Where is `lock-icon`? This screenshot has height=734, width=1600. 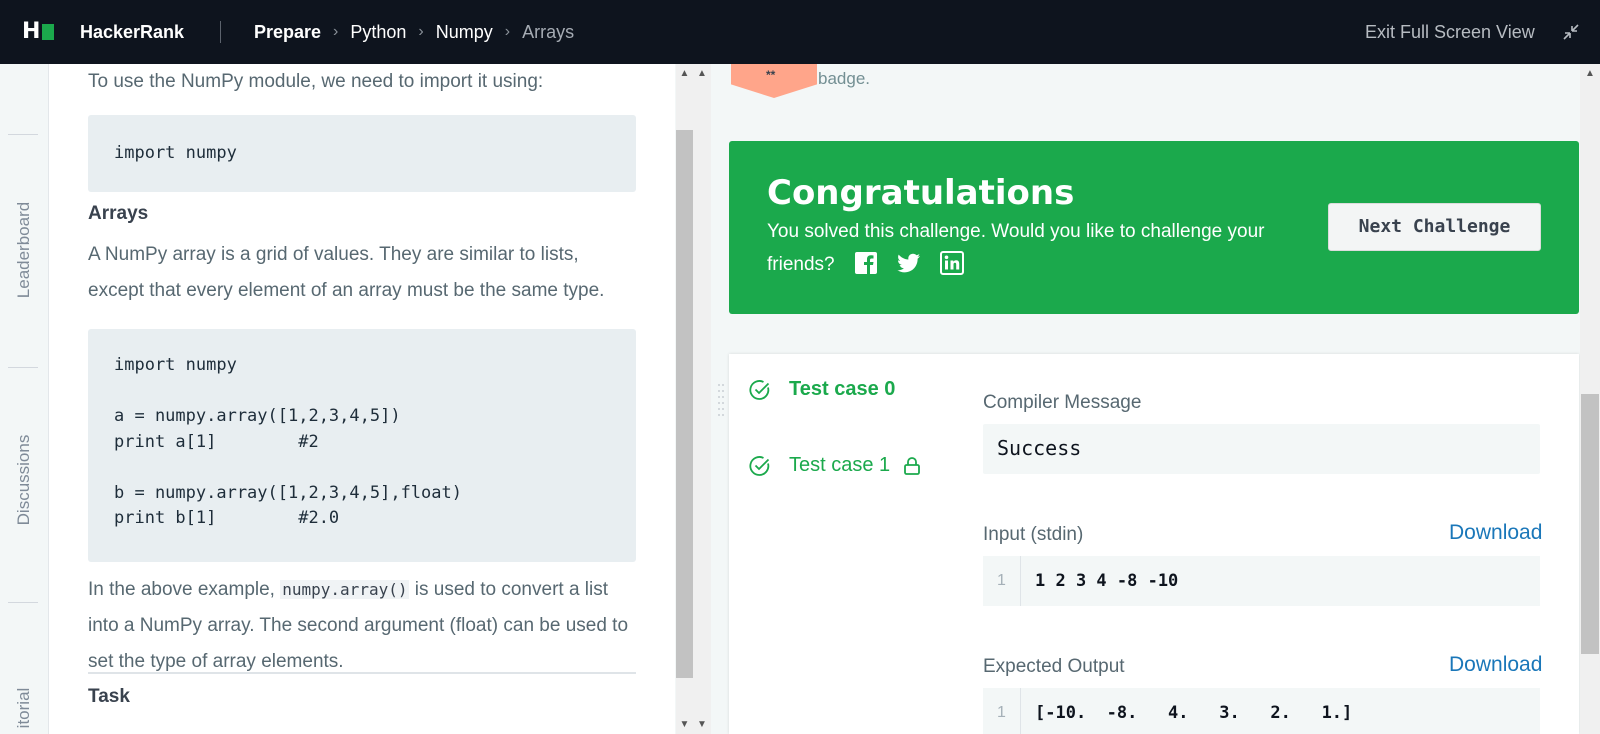
lock-icon is located at coordinates (912, 465).